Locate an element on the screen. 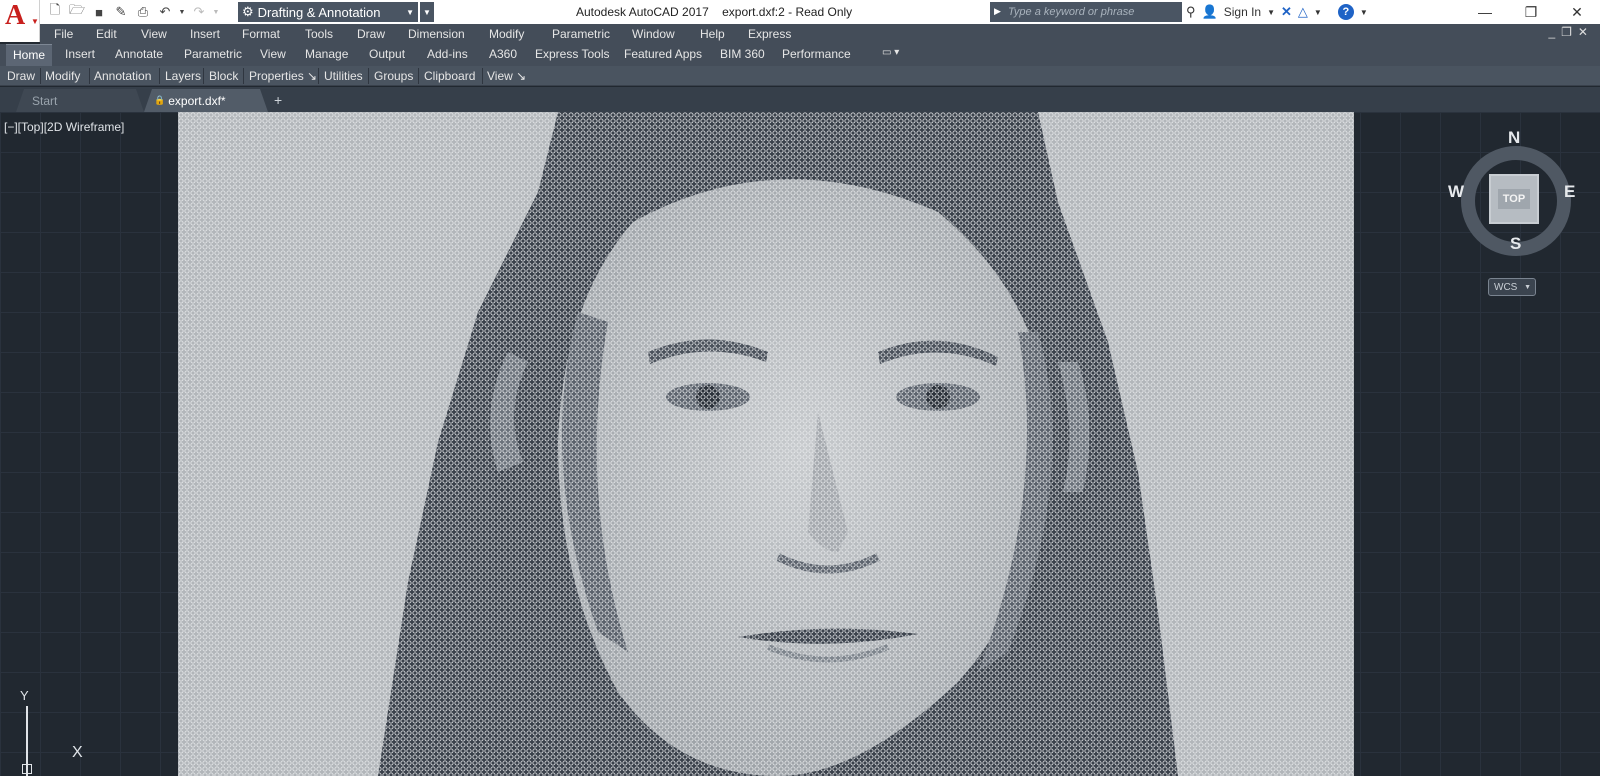 This screenshot has width=1600, height=776. file-tabs: Start 🔒 export.dxf* + is located at coordinates (800, 99).